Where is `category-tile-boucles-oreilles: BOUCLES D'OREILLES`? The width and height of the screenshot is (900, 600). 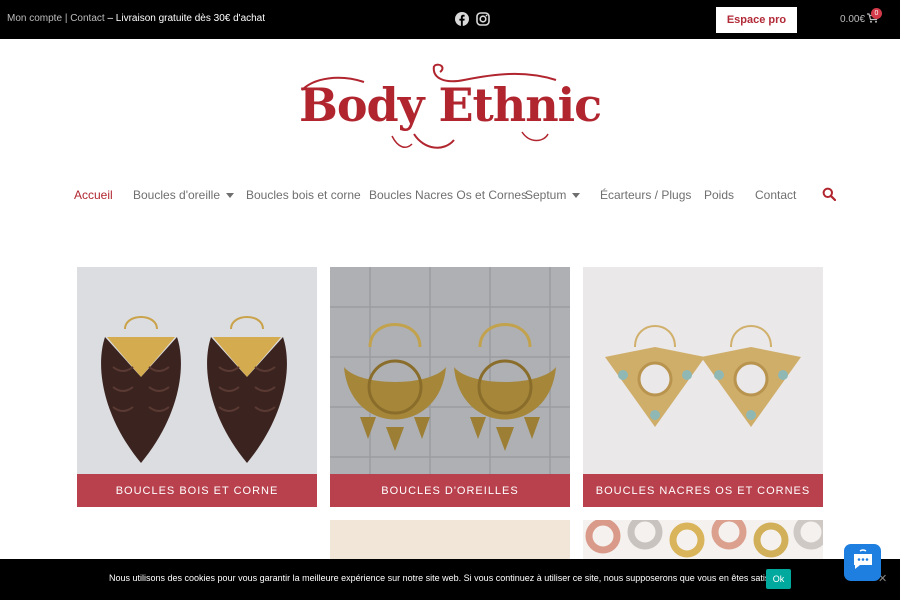 category-tile-boucles-oreilles: BOUCLES D'OREILLES is located at coordinates (450, 387).